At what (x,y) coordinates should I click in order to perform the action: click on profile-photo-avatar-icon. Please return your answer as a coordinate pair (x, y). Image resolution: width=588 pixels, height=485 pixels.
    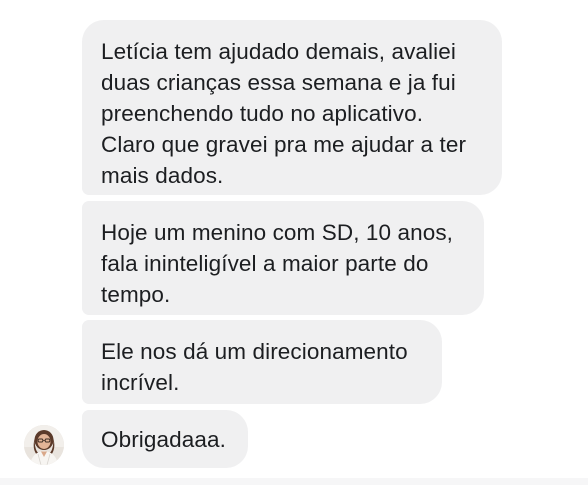
    Looking at the image, I should click on (44, 445).